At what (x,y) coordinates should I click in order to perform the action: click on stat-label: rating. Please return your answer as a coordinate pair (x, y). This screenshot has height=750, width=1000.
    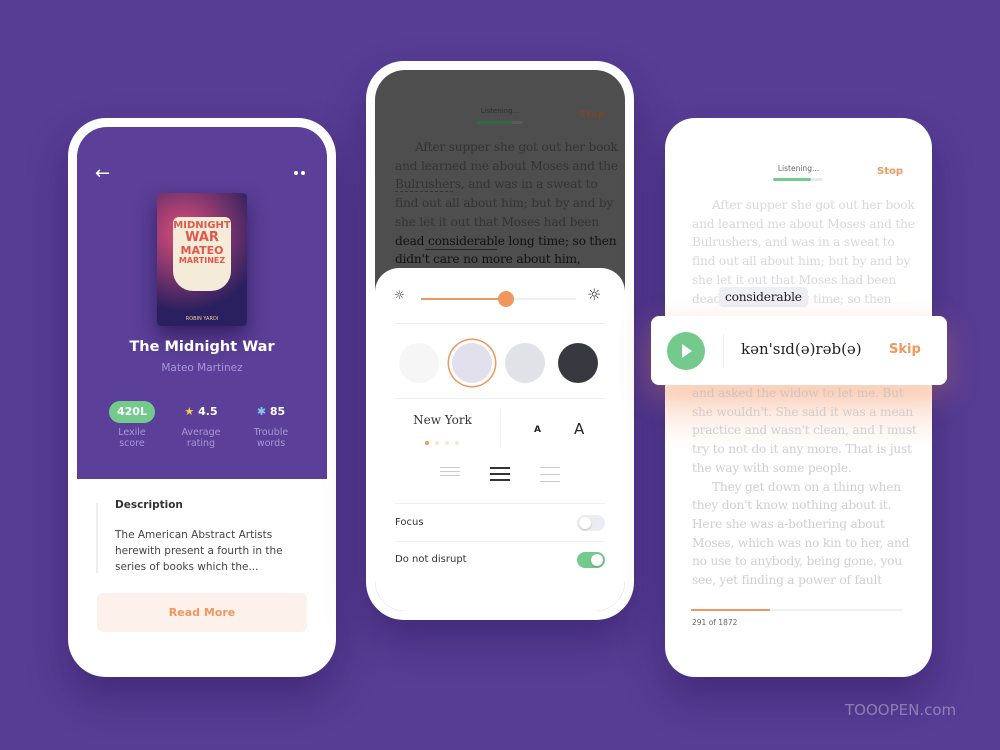
    Looking at the image, I should click on (201, 443).